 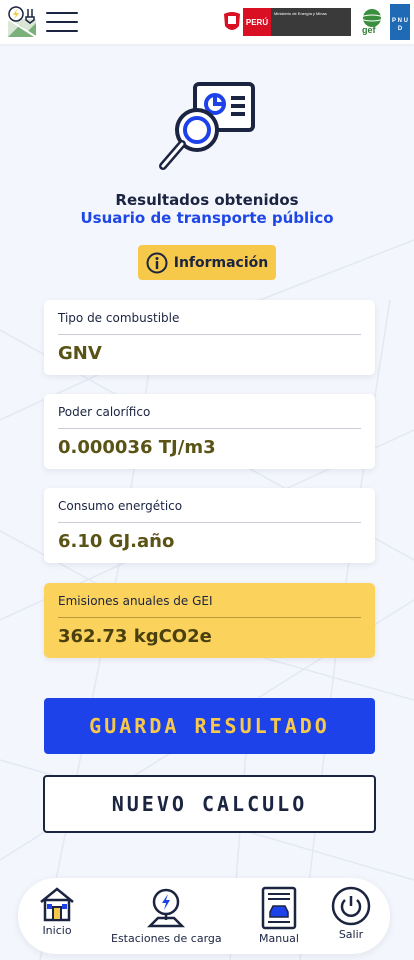 I want to click on fuel-type-card: Tipo de combustible GNV, so click(x=209, y=337).